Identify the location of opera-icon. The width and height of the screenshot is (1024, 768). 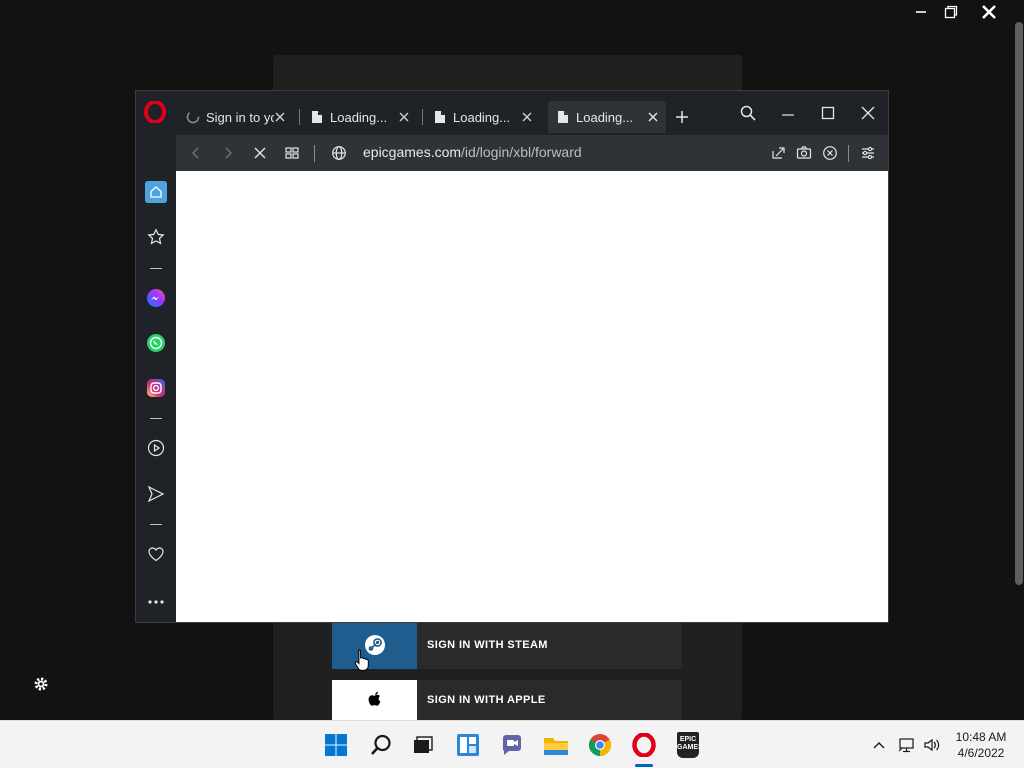
(644, 745).